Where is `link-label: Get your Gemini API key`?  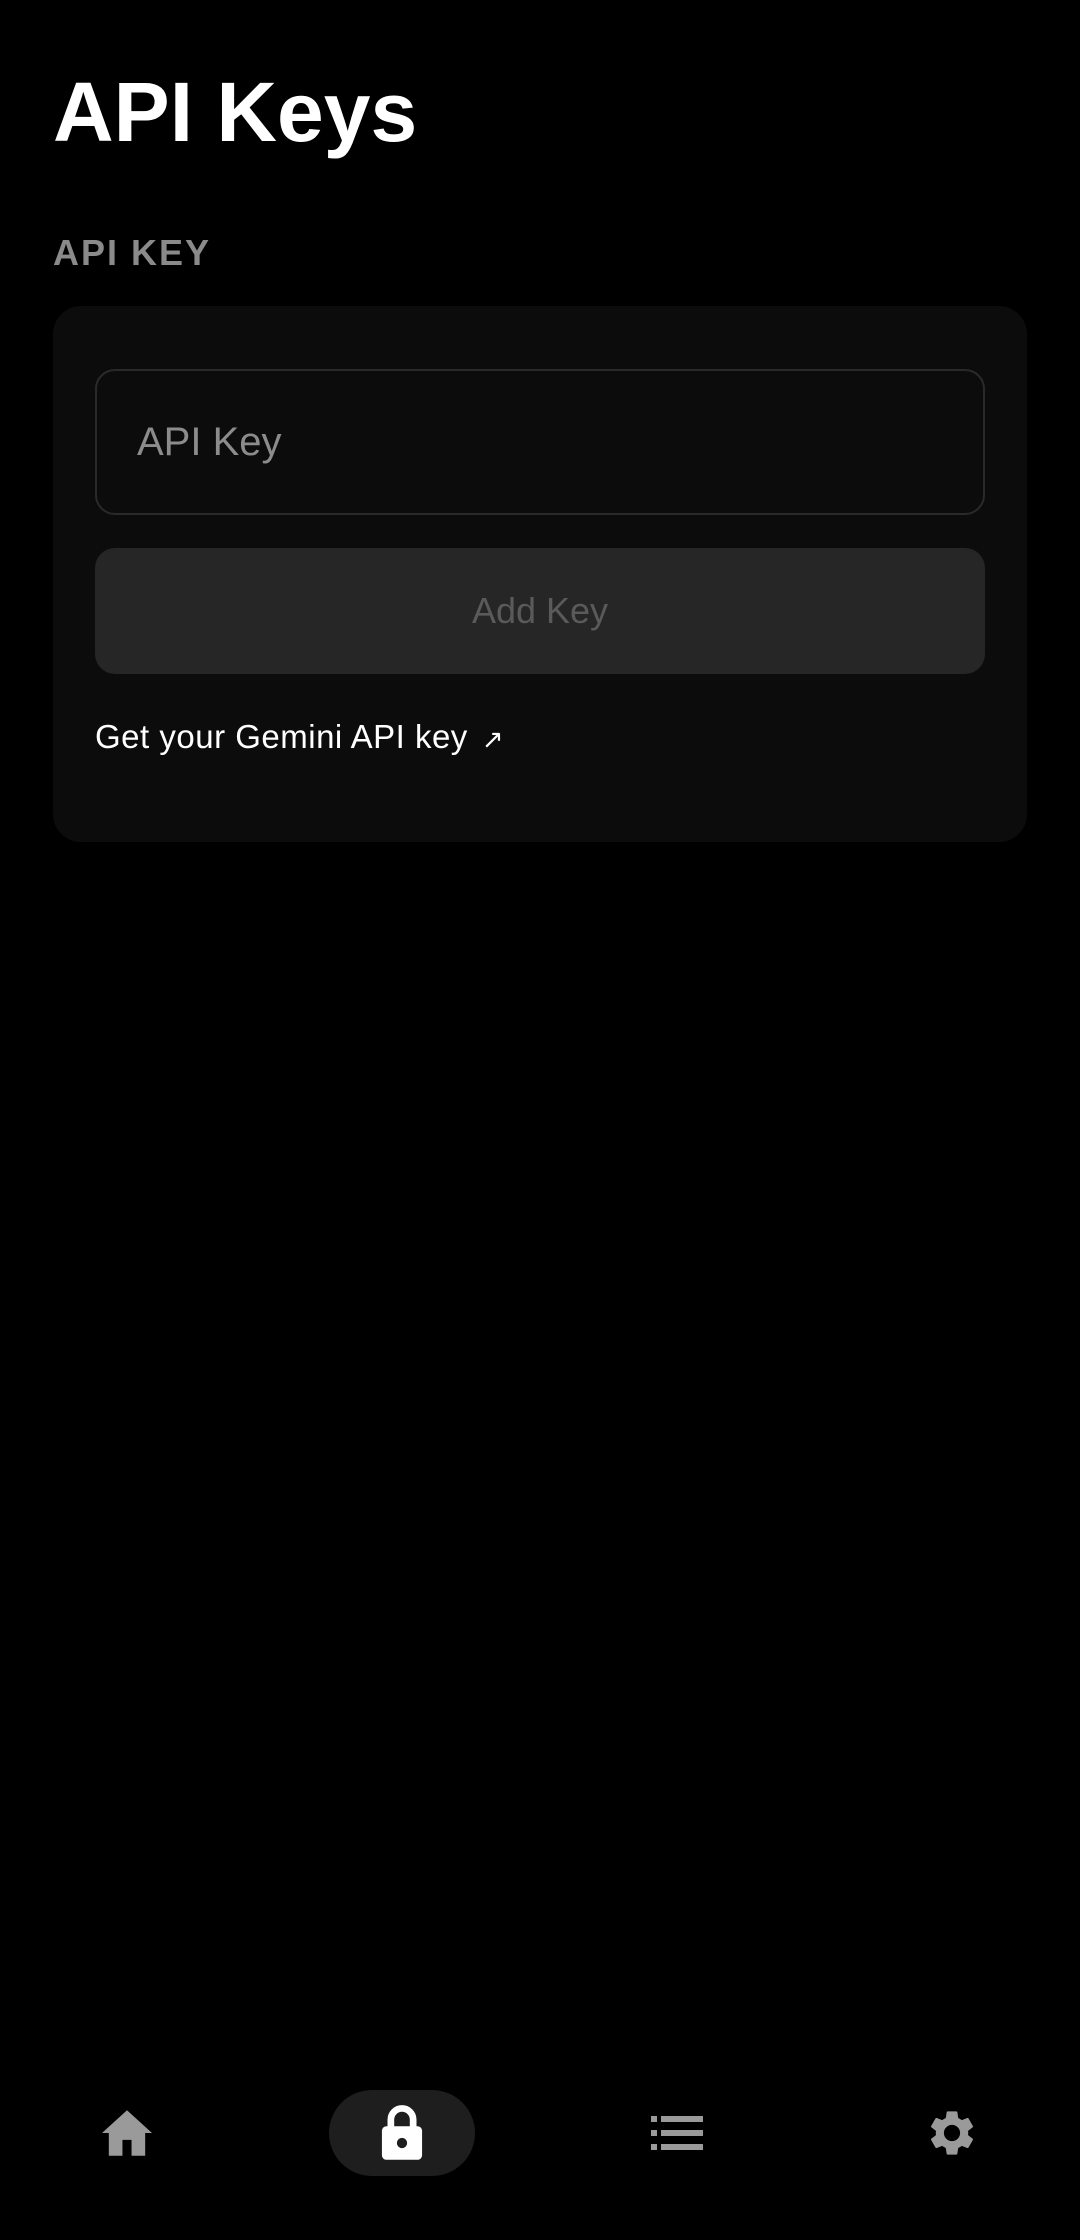 link-label: Get your Gemini API key is located at coordinates (281, 736).